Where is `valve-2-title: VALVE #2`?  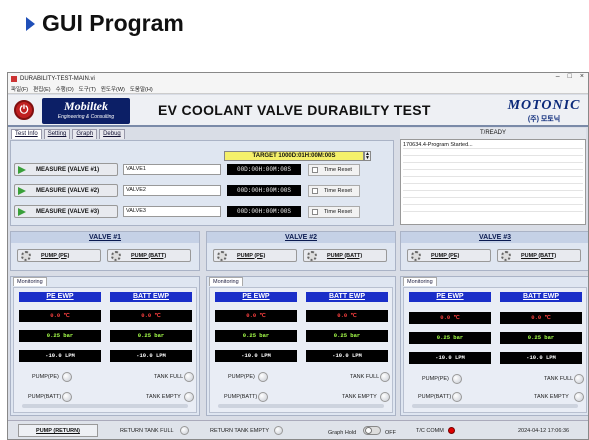 valve-2-title: VALVE #2 is located at coordinates (301, 237).